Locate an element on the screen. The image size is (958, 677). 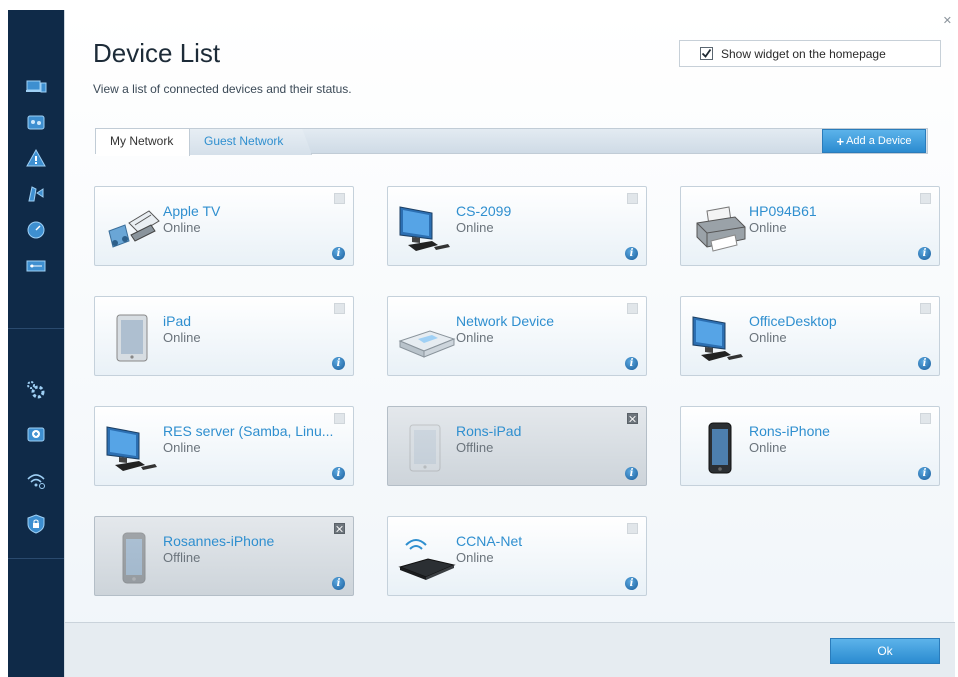
checkmark-icon is located at coordinates (706, 53).